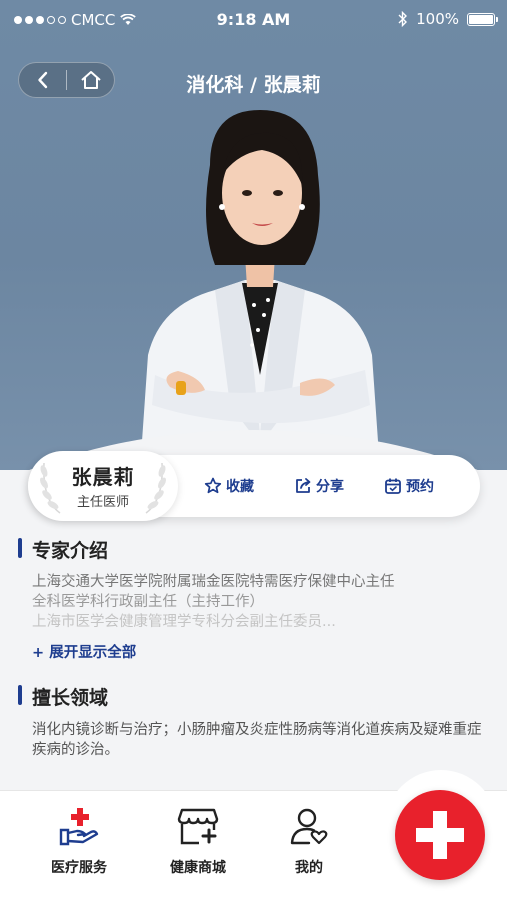 This screenshot has width=507, height=900. I want to click on profile-card: 张晨莉 主任医师 收藏 分享 预约, so click(254, 486).